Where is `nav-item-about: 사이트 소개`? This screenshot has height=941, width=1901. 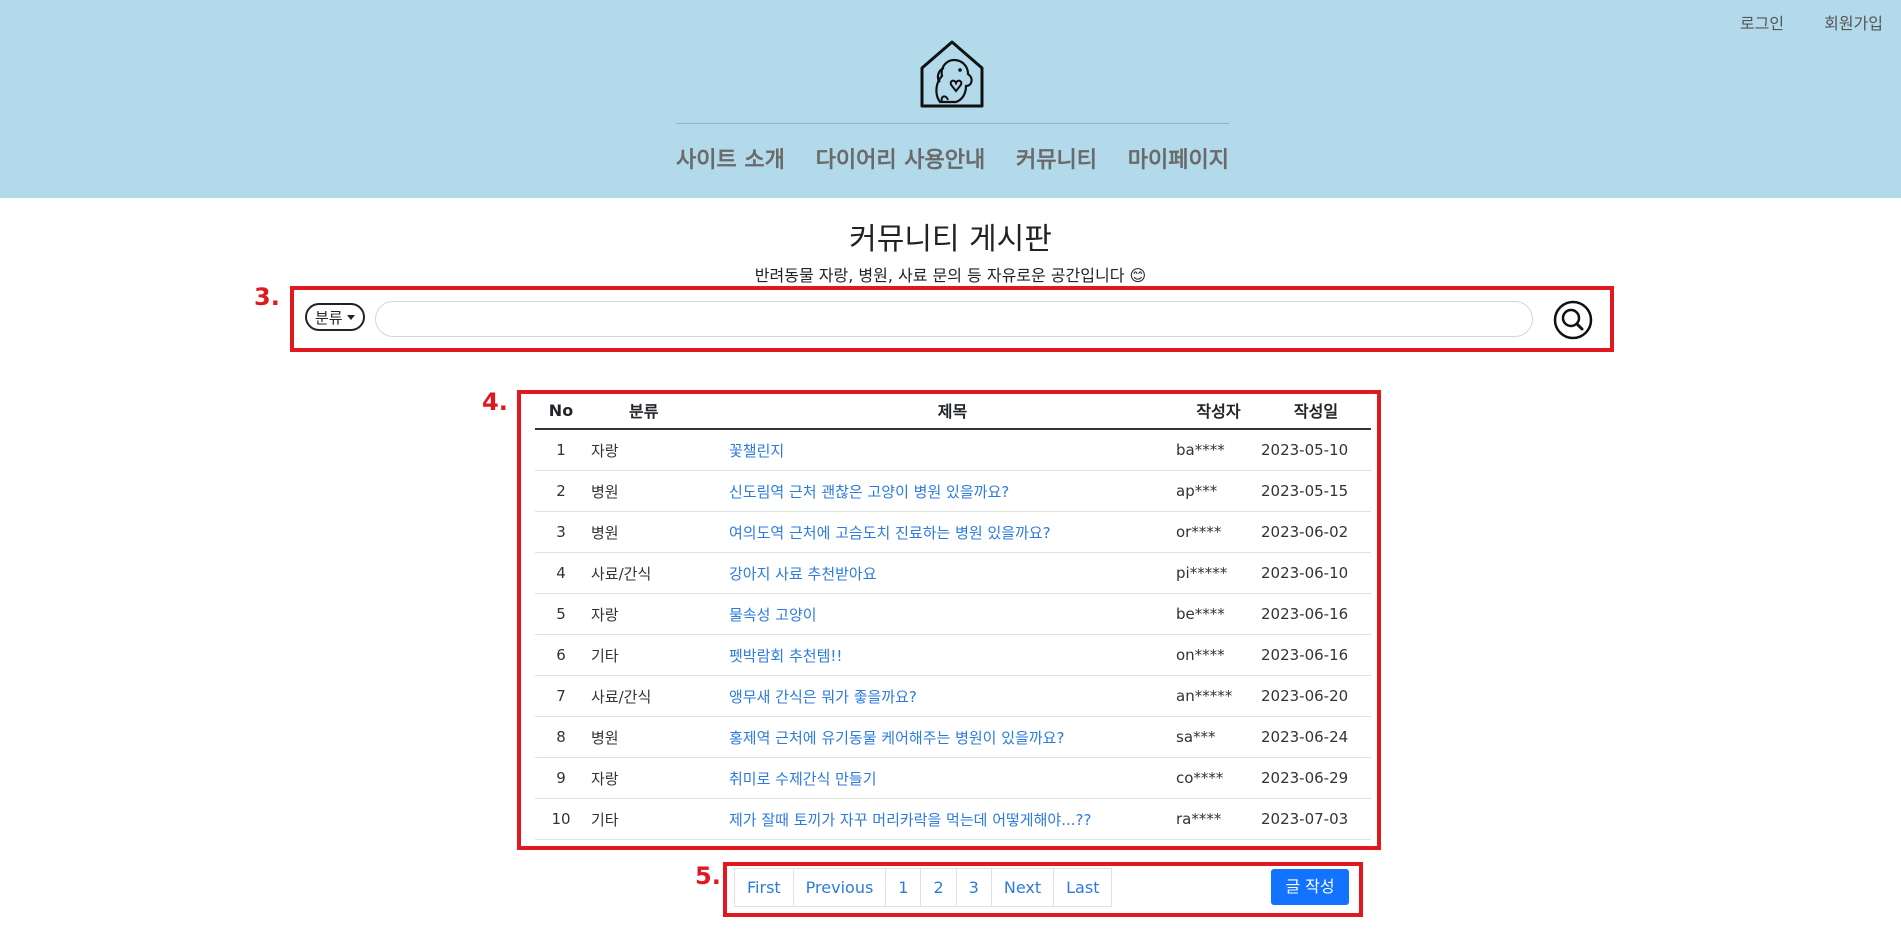 nav-item-about: 사이트 소개 is located at coordinates (730, 158).